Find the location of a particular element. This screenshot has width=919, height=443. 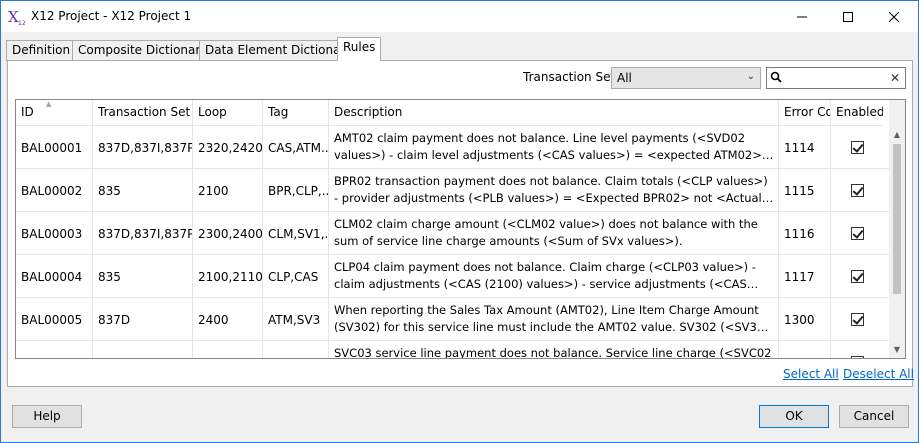

maximize-button is located at coordinates (848, 16).